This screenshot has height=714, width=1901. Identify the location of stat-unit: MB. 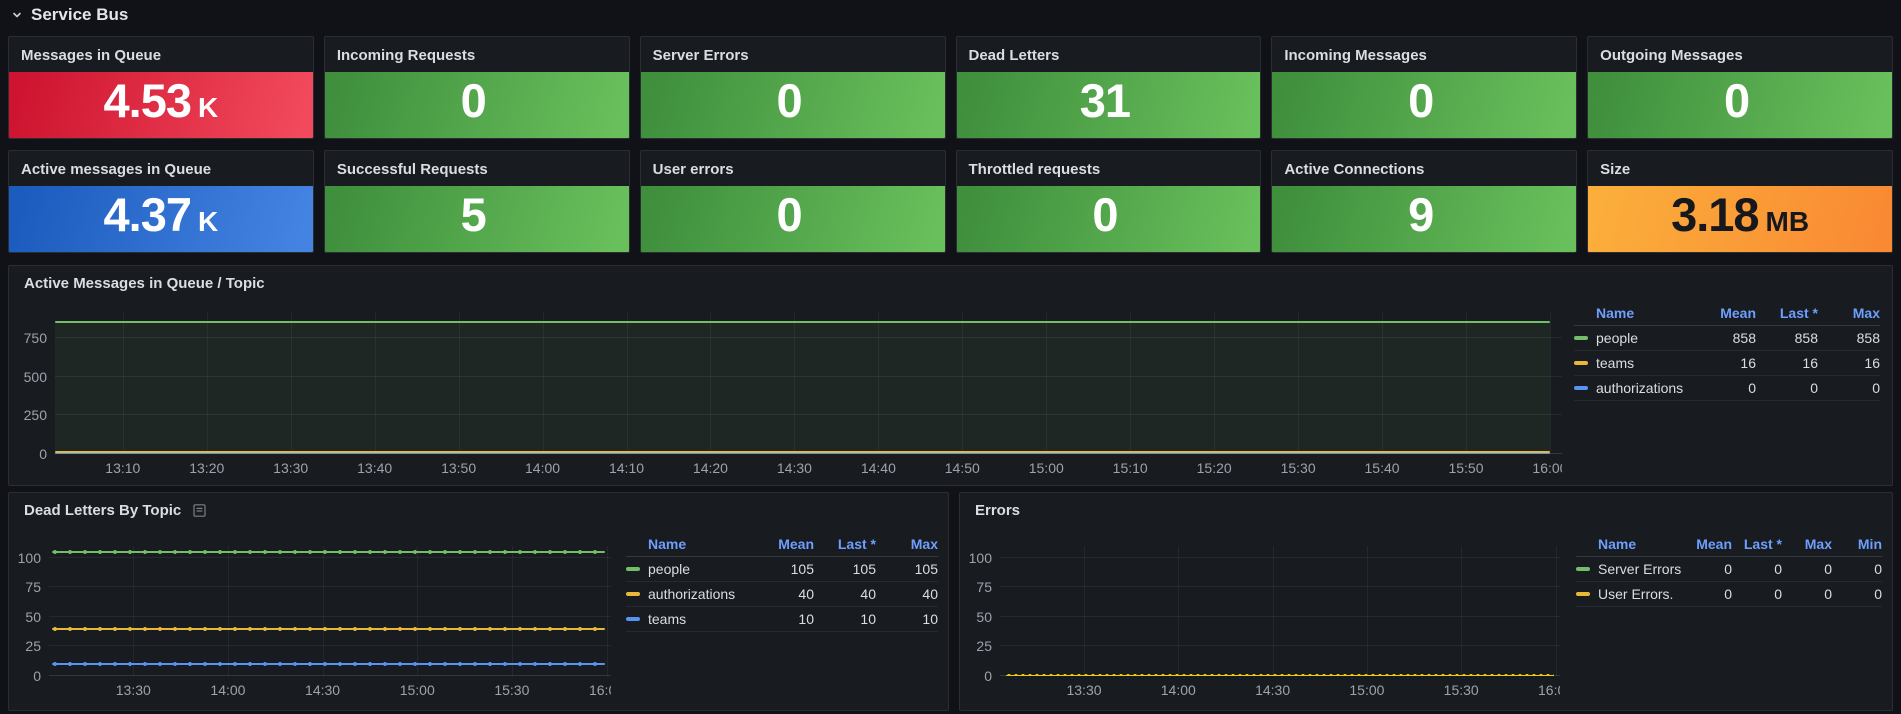
(1787, 221).